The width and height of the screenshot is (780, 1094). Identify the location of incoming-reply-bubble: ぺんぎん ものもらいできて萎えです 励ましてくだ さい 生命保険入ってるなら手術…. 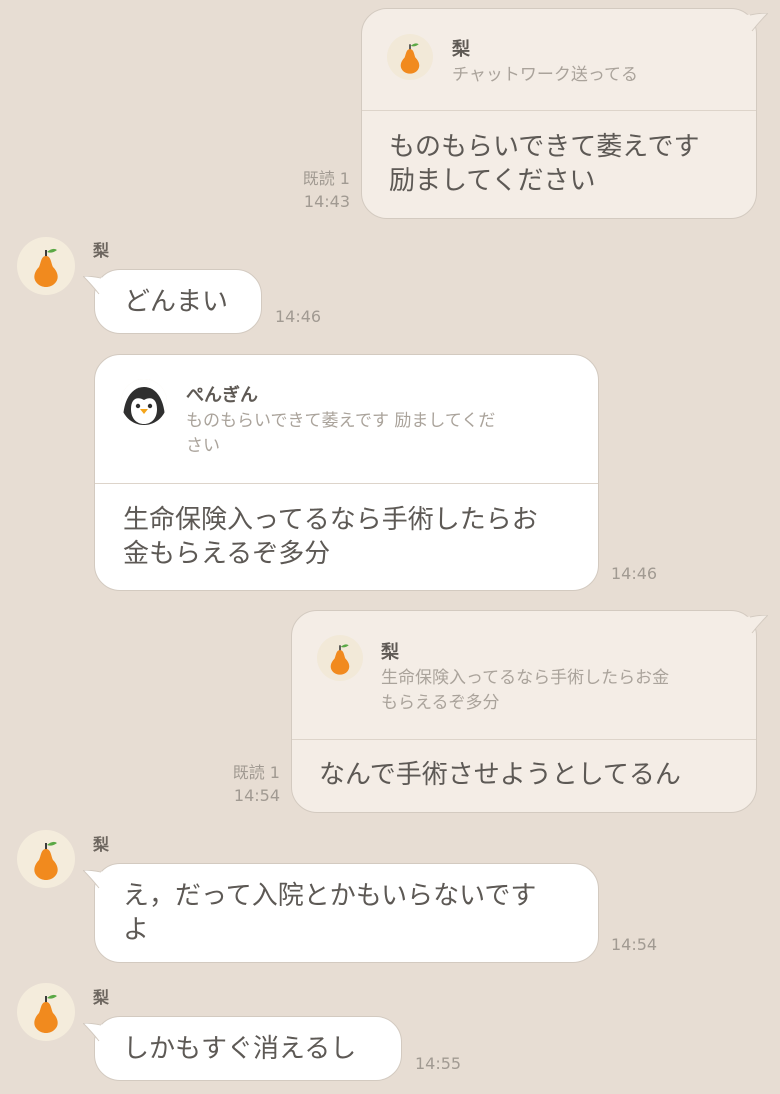
(346, 472).